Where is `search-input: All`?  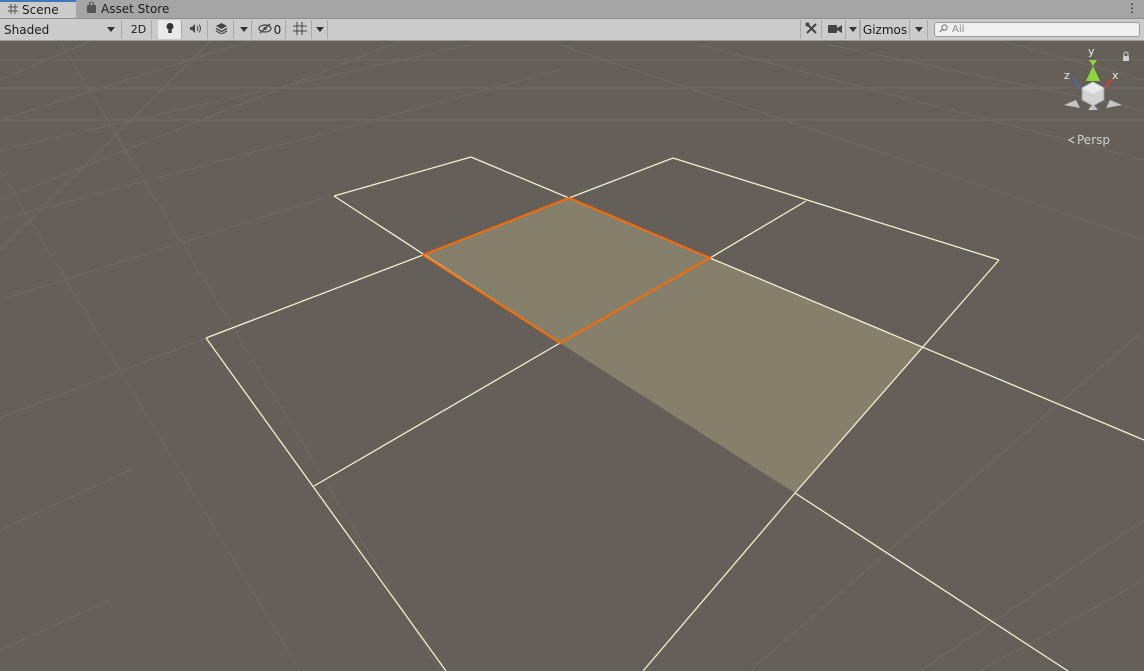
search-input: All is located at coordinates (1037, 29).